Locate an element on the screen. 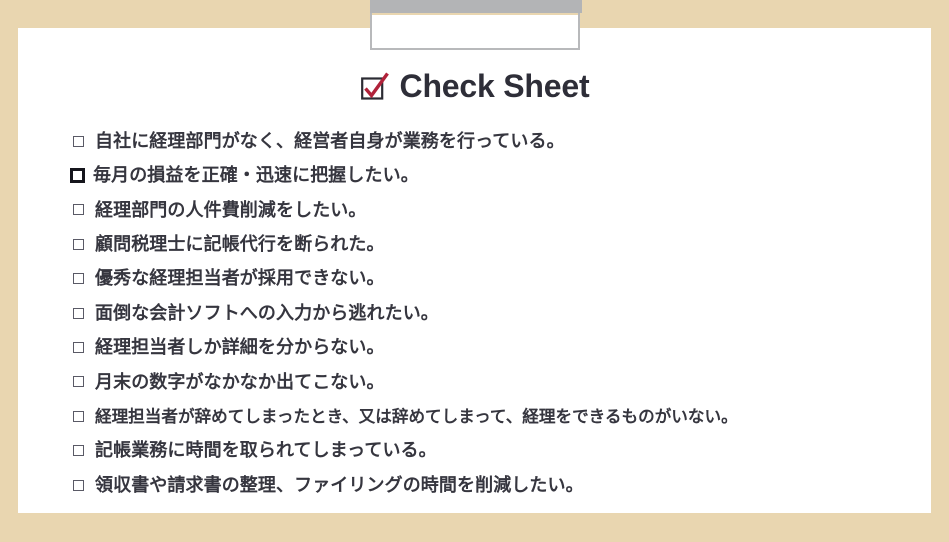  widget-title-bar is located at coordinates (476, 6).